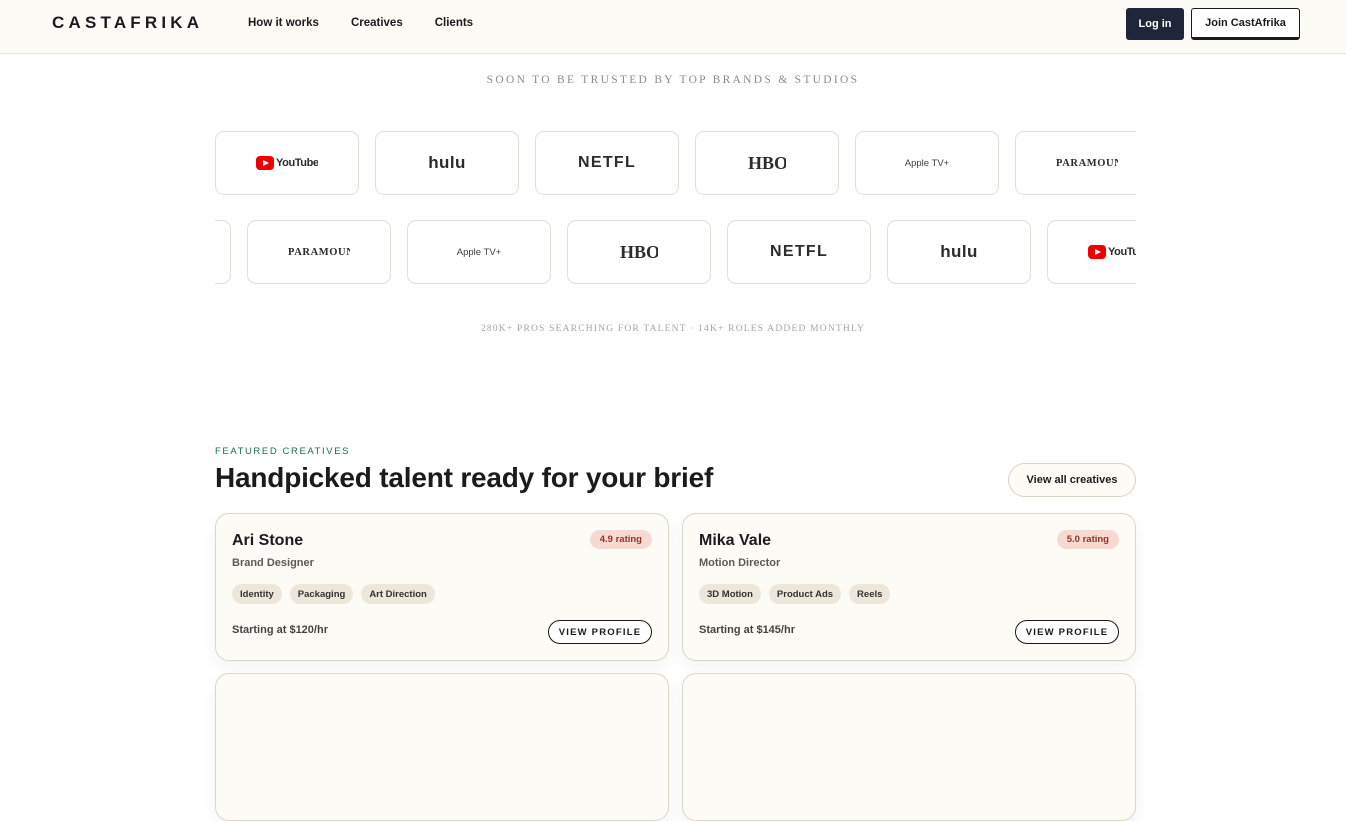 The height and width of the screenshot is (821, 1346). I want to click on skill-tag: Reels, so click(870, 594).